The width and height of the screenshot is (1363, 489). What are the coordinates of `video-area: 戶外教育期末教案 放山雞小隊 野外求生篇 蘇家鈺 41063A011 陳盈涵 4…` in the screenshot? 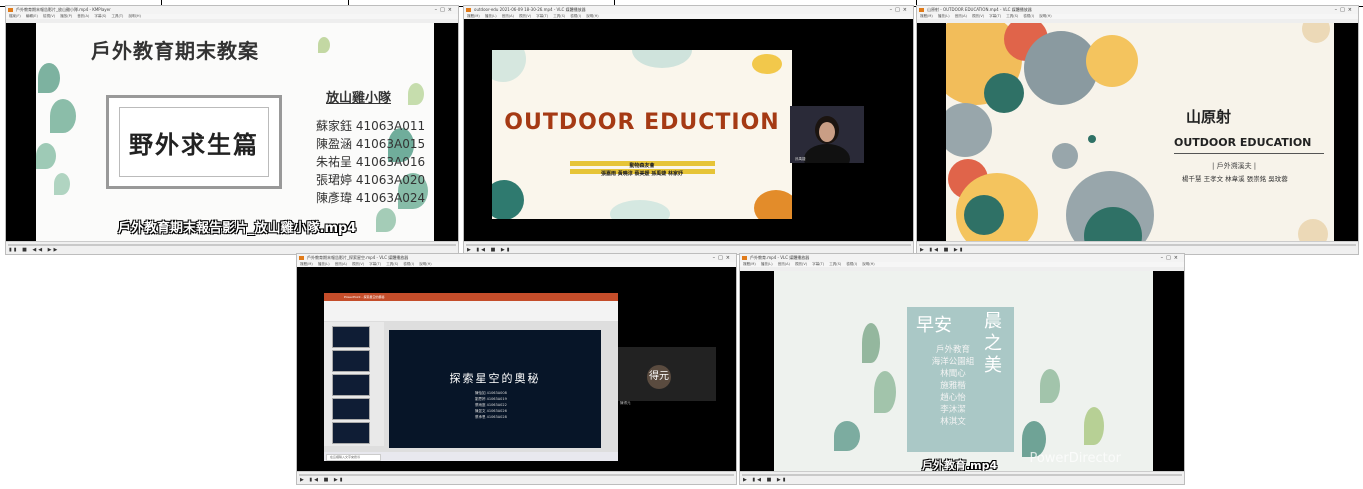 It's located at (232, 132).